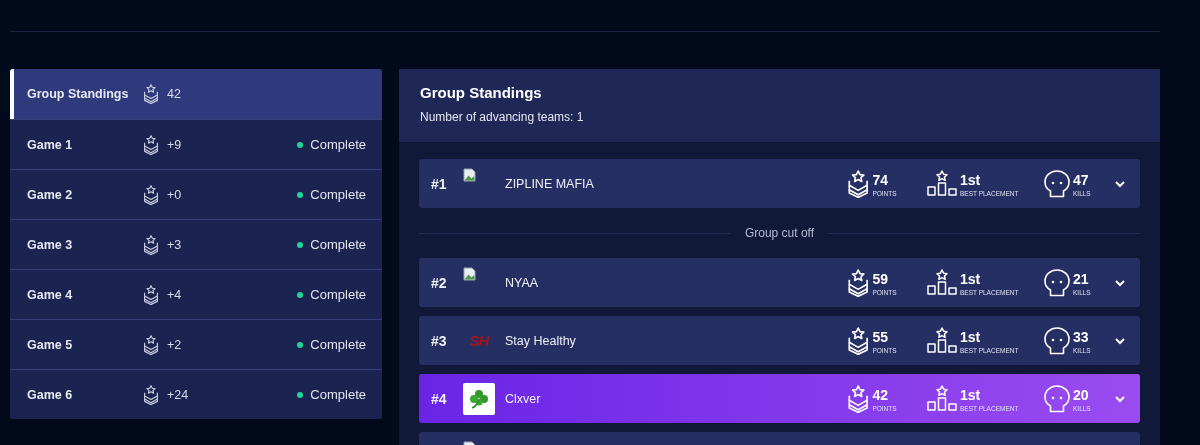  What do you see at coordinates (1081, 180) in the screenshot?
I see `kills-value: 47` at bounding box center [1081, 180].